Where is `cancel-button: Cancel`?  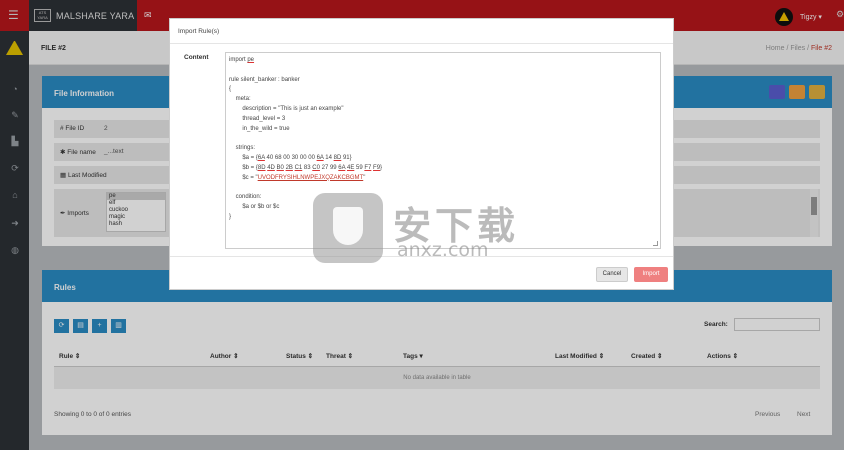
cancel-button: Cancel is located at coordinates (612, 274).